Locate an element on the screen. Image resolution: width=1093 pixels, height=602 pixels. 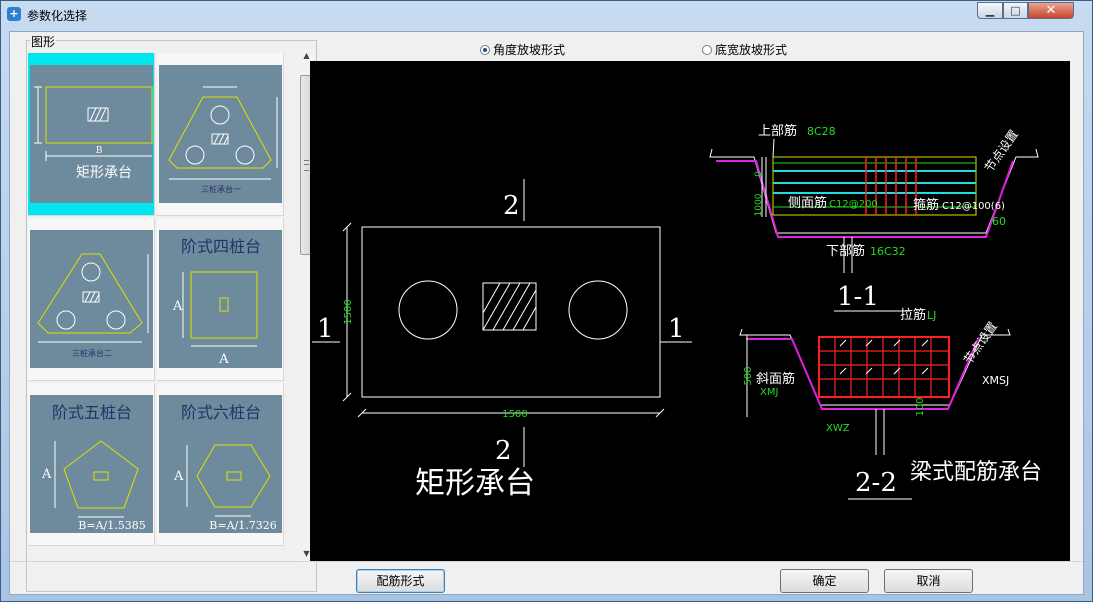
shape-item-rect: B 矩形承台 is located at coordinates (91, 134).